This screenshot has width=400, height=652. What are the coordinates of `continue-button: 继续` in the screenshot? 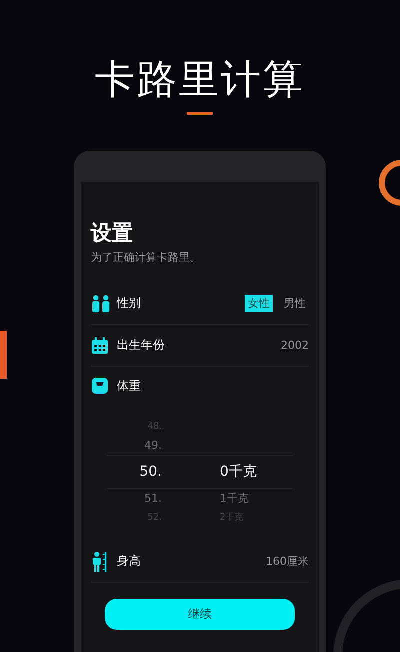 It's located at (200, 614).